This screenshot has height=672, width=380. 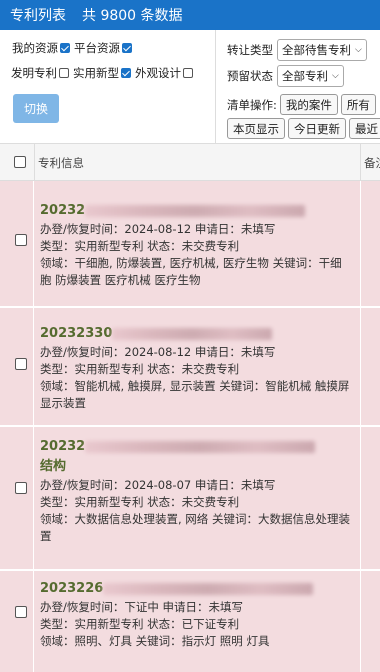 What do you see at coordinates (63, 403) in the screenshot?
I see `patent-field-cont: 显示装置` at bounding box center [63, 403].